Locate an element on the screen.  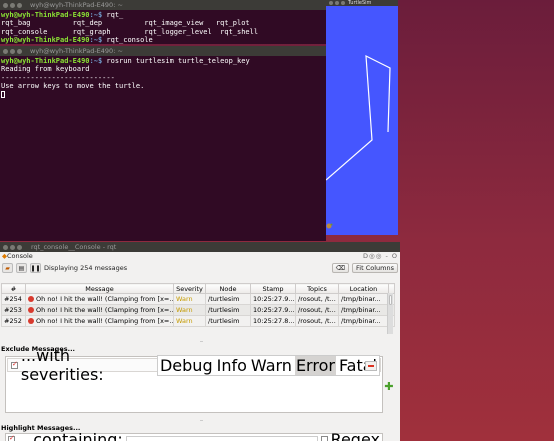
exclude-filter-checkbox is located at coordinates (14, 364).